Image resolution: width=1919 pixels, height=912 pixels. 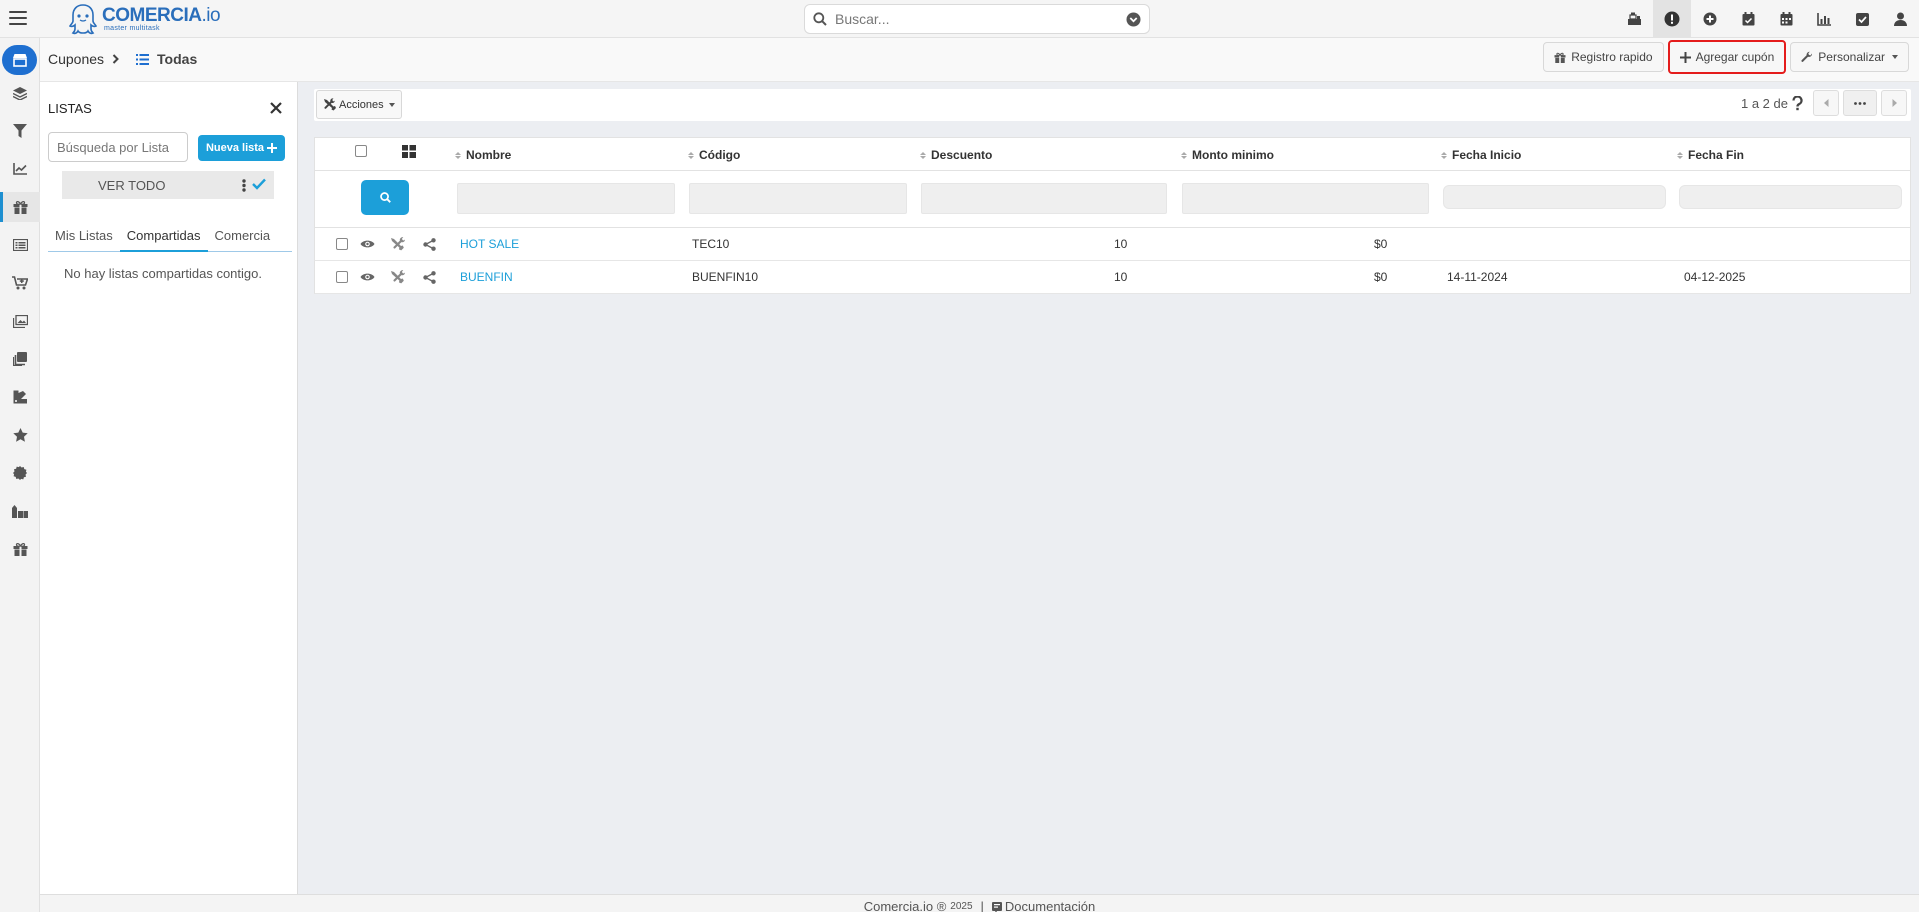 I want to click on swatchbook-icon, so click(x=20, y=397).